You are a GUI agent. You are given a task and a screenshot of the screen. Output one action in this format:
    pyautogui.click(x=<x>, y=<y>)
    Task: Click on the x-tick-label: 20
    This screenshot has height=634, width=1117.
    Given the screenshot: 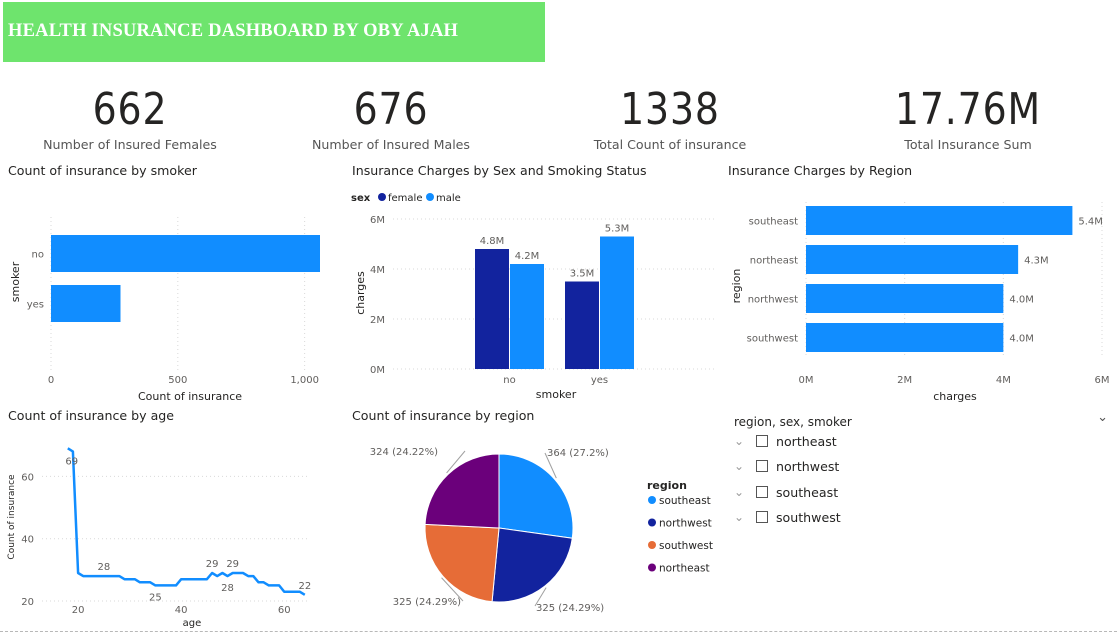 What is the action you would take?
    pyautogui.click(x=78, y=610)
    